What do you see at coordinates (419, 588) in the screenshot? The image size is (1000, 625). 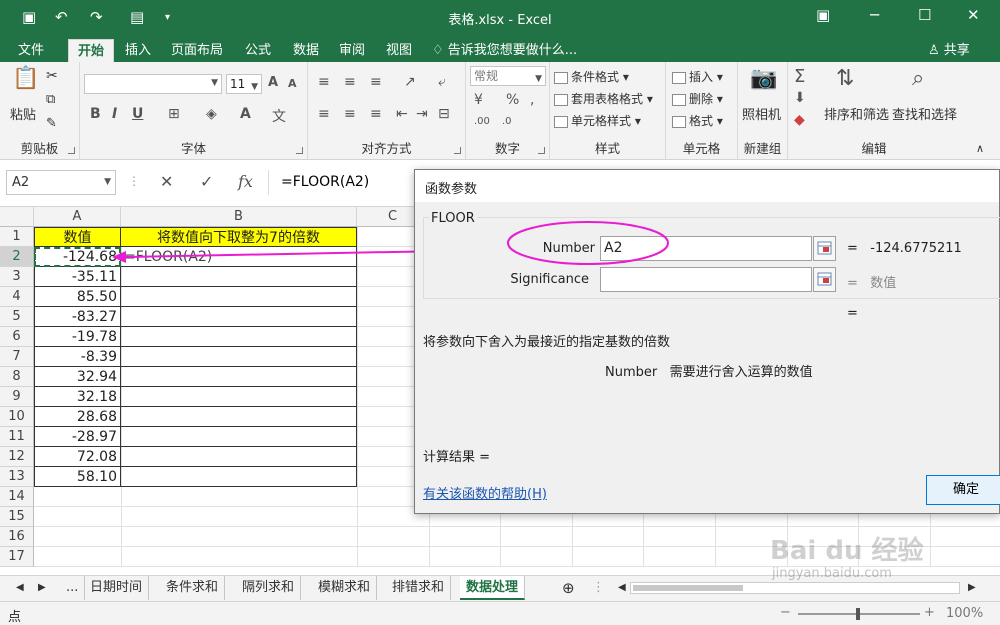 I see `sheet-tab-error-sum: 排错求和` at bounding box center [419, 588].